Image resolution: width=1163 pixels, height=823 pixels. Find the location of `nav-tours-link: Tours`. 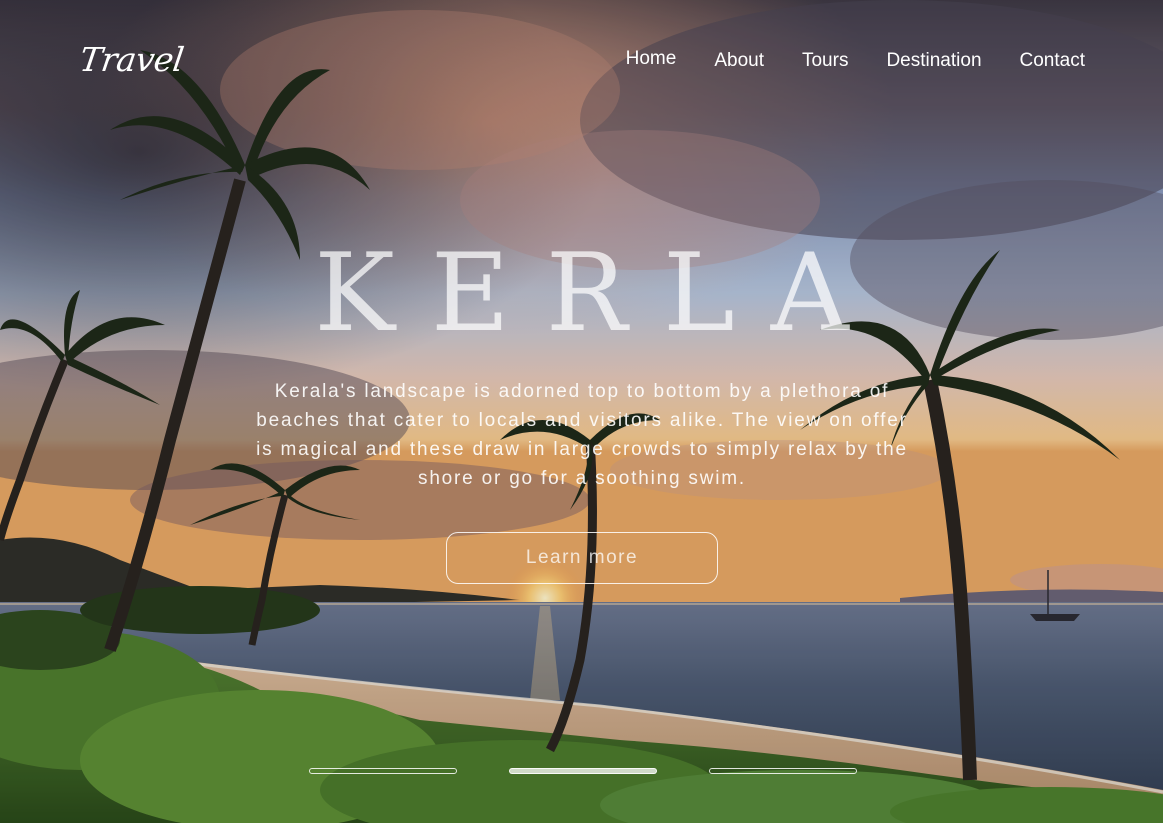

nav-tours-link: Tours is located at coordinates (825, 61).